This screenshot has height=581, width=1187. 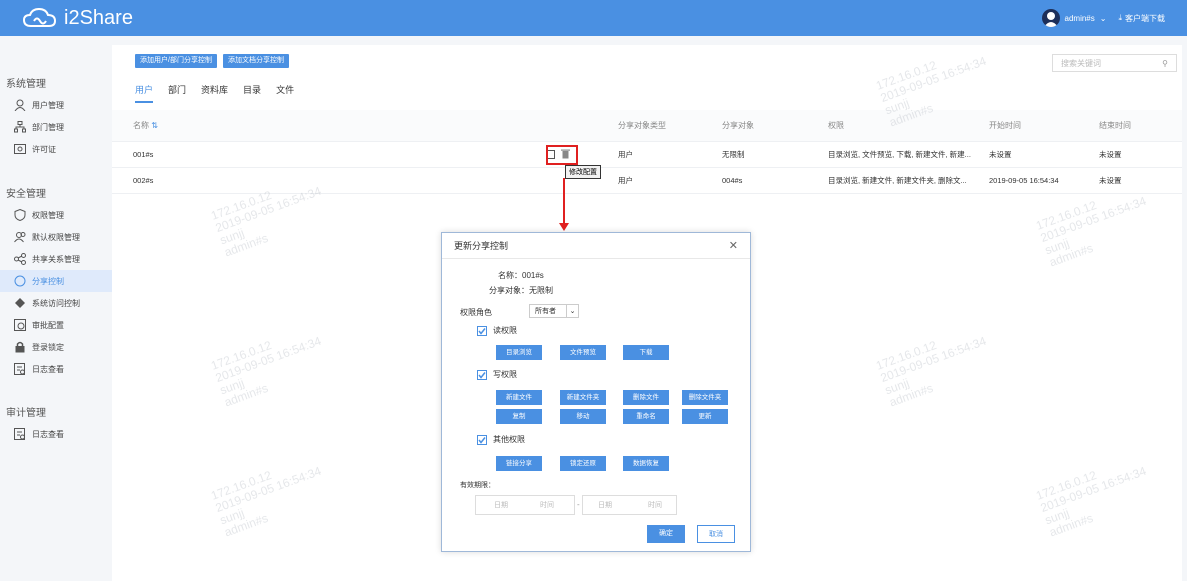 I want to click on perm-btn-new-folder: 新建文件夹, so click(x=583, y=397).